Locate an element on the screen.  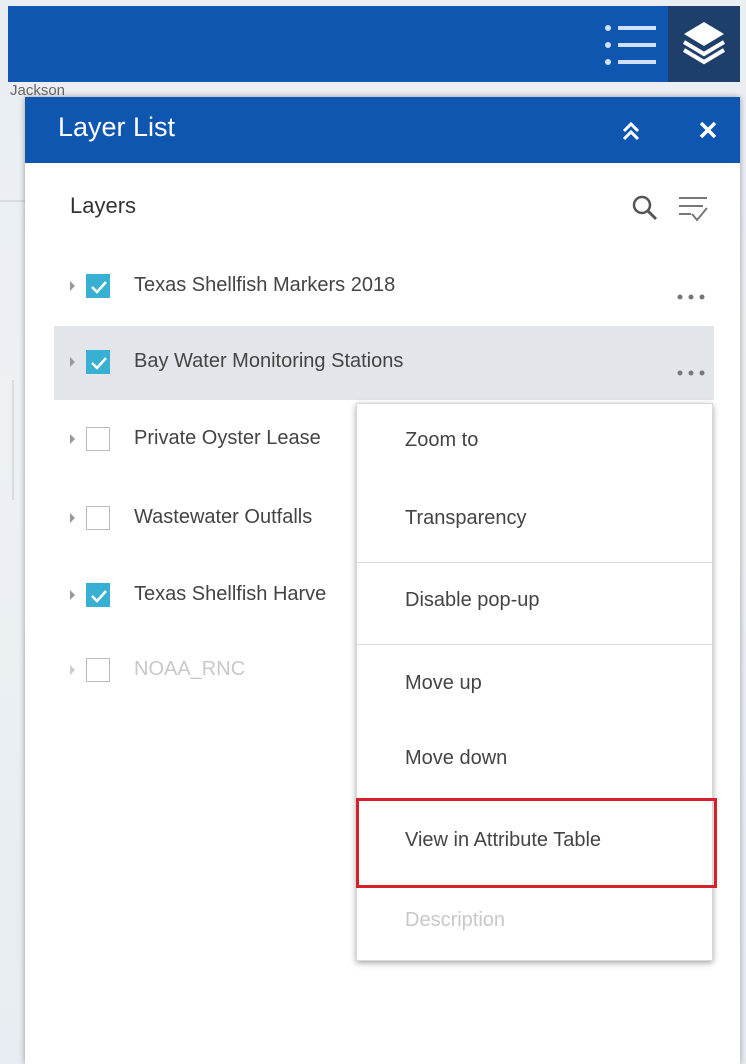
menu-item-move-down: Move down is located at coordinates (534, 761).